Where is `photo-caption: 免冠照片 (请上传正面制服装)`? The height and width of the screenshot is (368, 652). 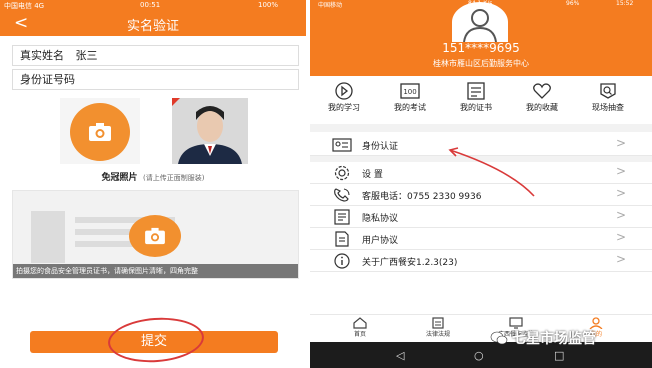
photo-caption: 免冠照片 (请上传正面制服装) is located at coordinates (153, 176).